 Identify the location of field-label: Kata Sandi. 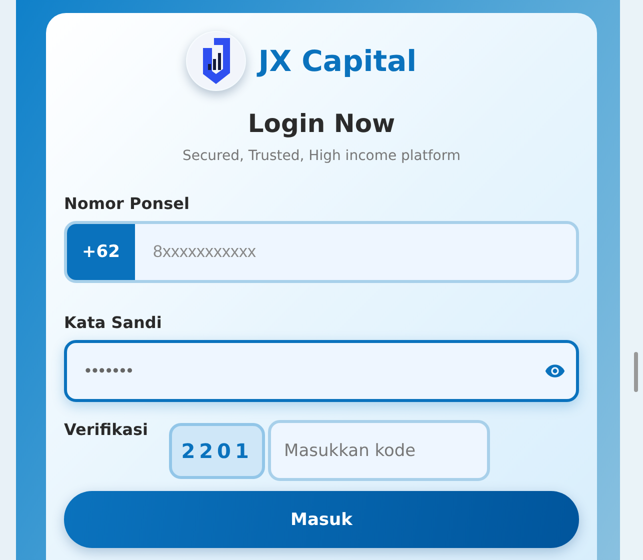
(113, 322).